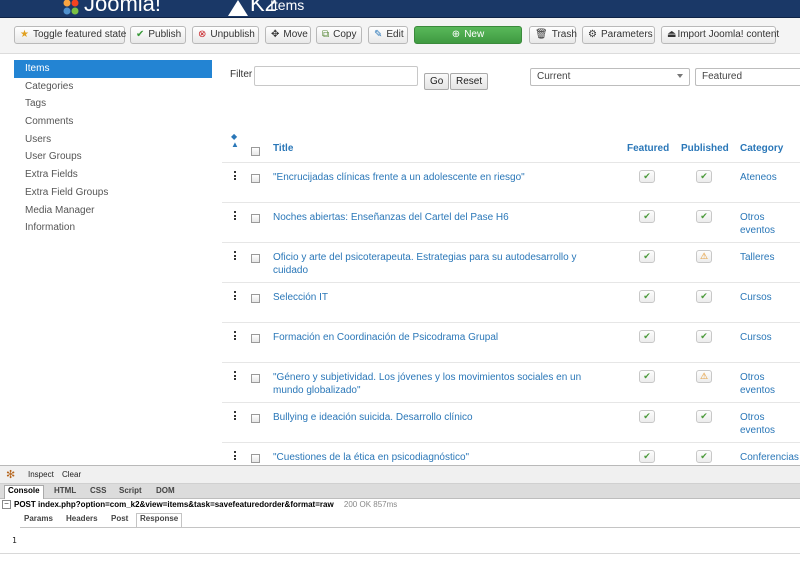 Image resolution: width=800 pixels, height=564 pixels. Describe the element at coordinates (339, 35) in the screenshot. I see `copy-button: ⧉ Copy` at that location.